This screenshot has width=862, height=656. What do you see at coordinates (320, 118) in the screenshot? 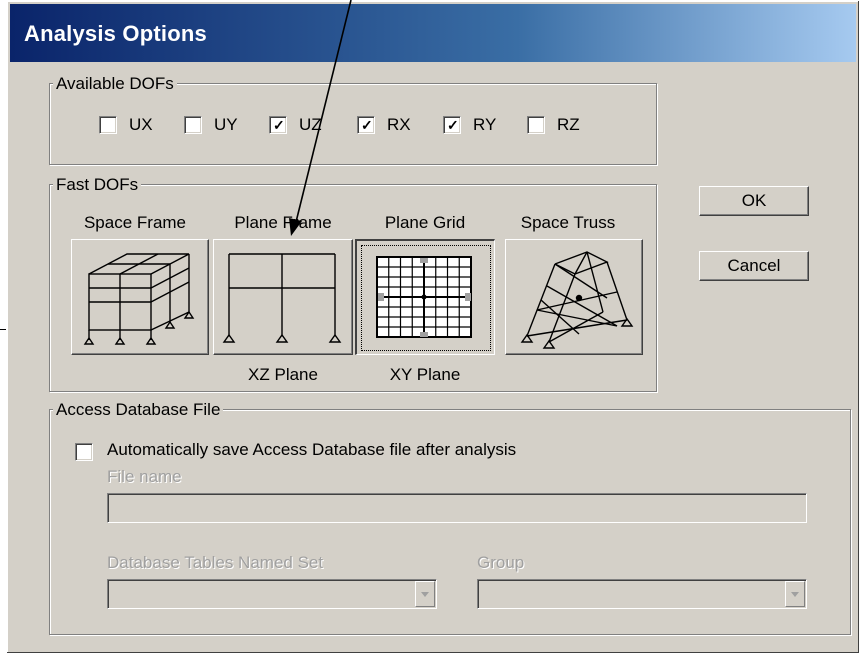
I see `annotation-arrow` at bounding box center [320, 118].